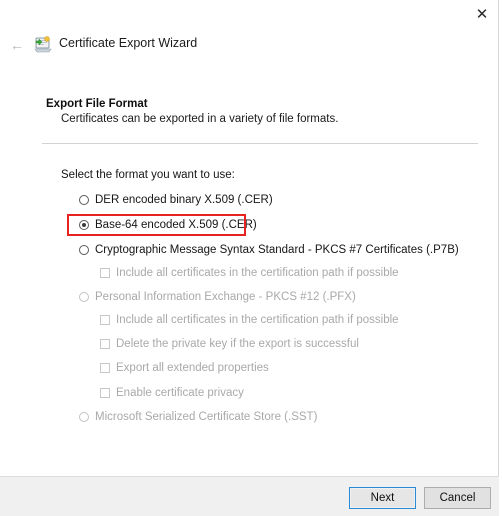  Describe the element at coordinates (97, 104) in the screenshot. I see `page-title: Export File Format` at that location.